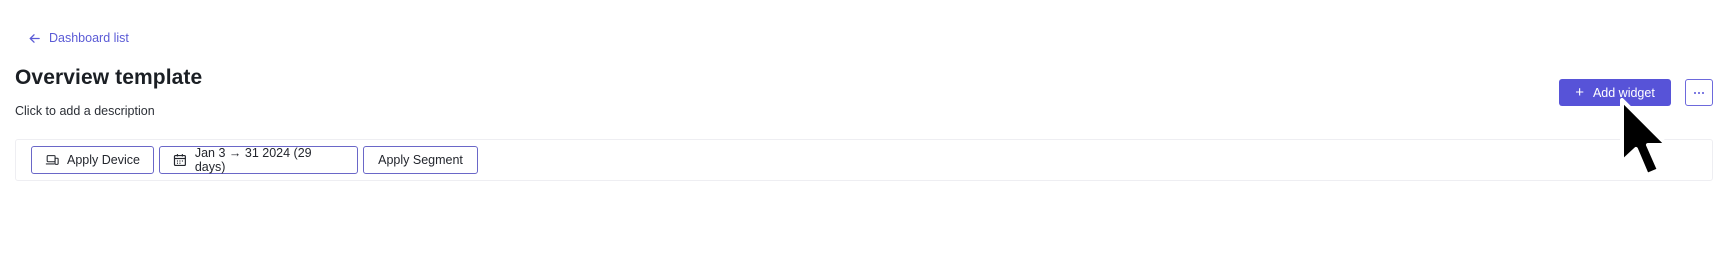  Describe the element at coordinates (1644, 137) in the screenshot. I see `mouse-pointer-icon` at that location.